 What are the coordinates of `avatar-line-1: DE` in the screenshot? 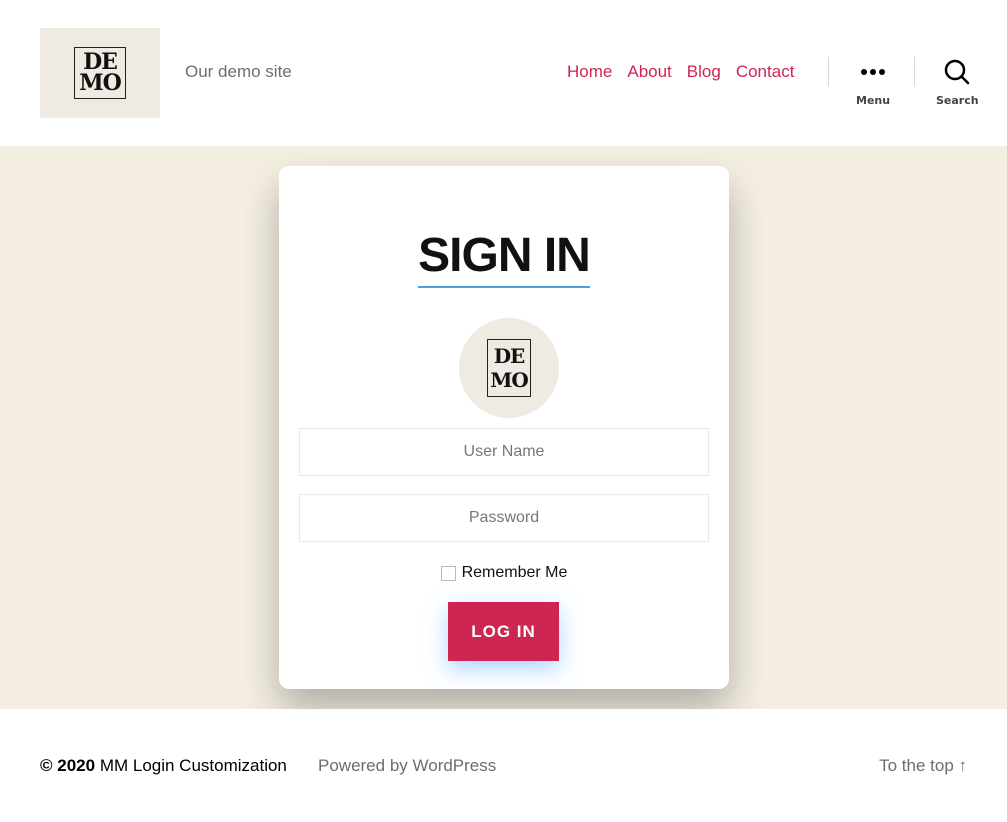 It's located at (509, 356).